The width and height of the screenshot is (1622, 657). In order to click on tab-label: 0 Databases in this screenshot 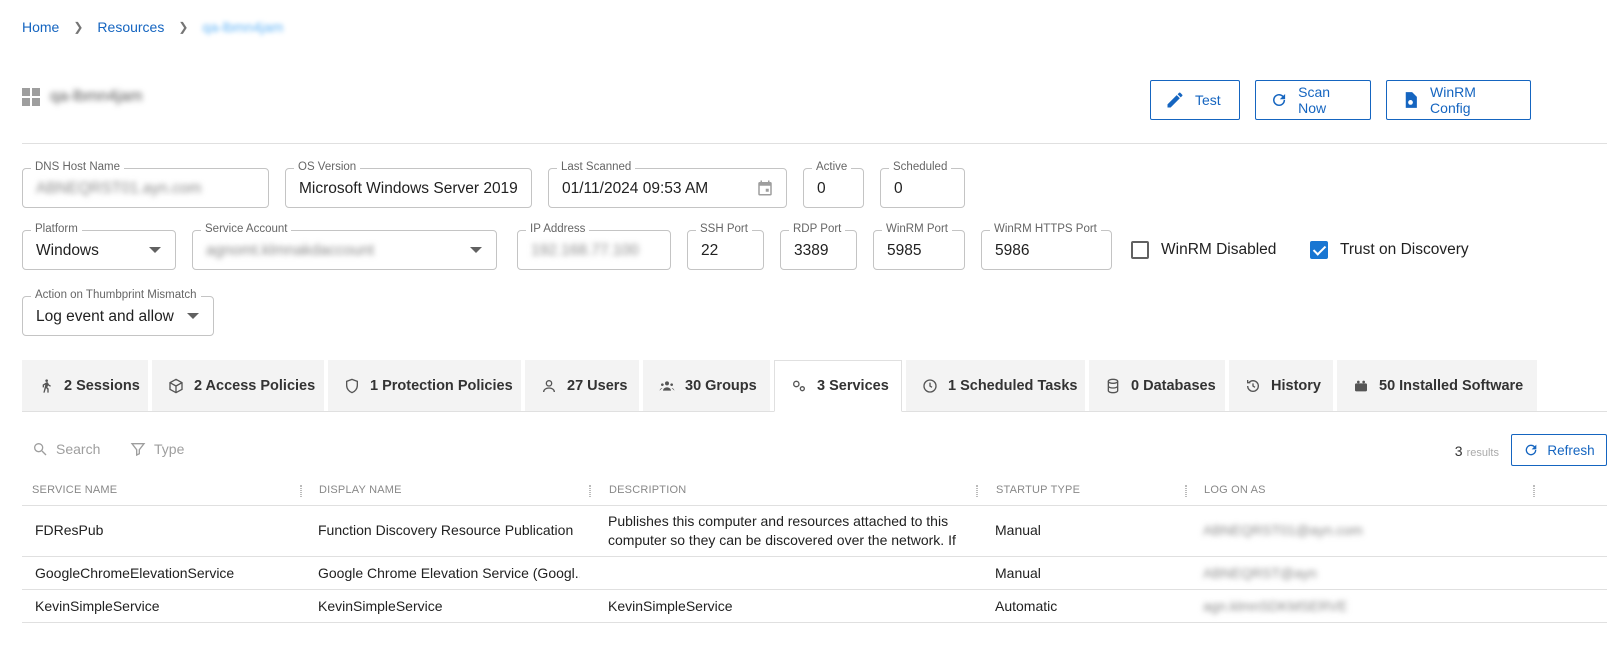, I will do `click(1173, 385)`.